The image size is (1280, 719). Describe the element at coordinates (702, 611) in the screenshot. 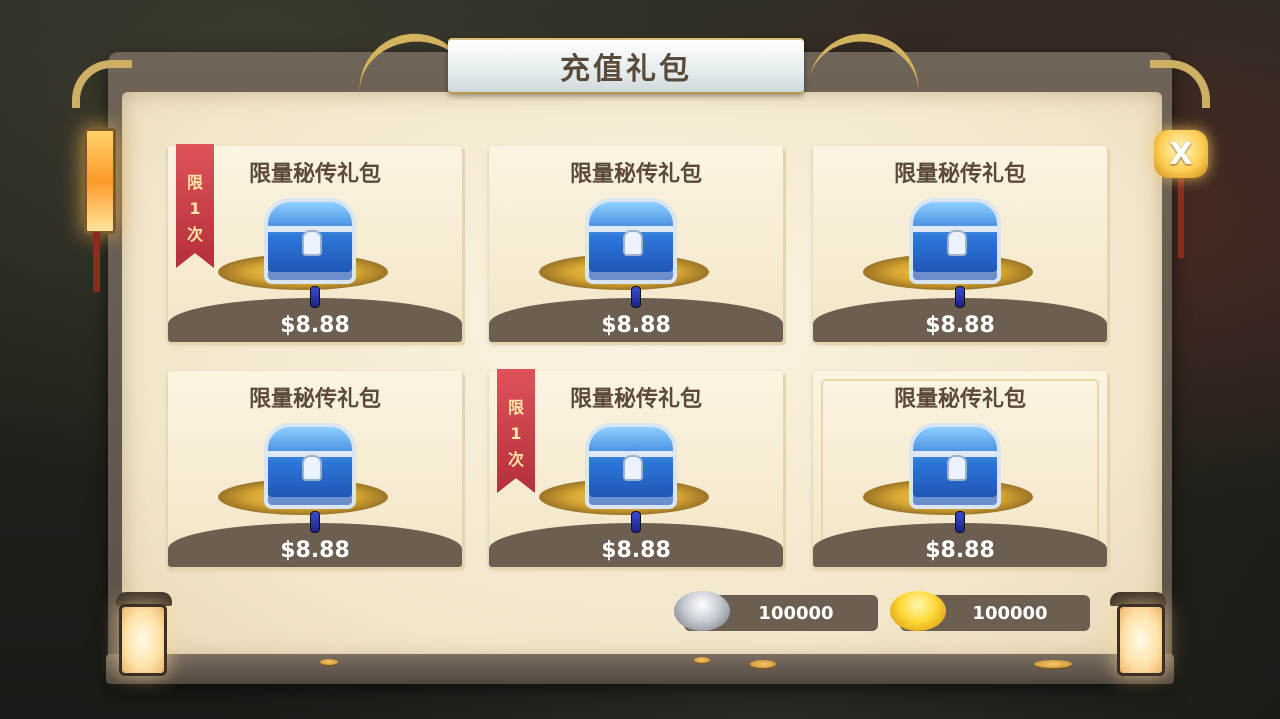

I see `silver-ingot-icon` at that location.